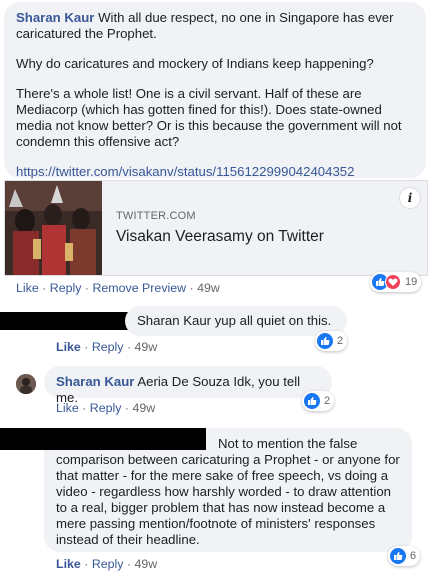 The height and width of the screenshot is (578, 438). Describe the element at coordinates (26, 384) in the screenshot. I see `avatar` at that location.